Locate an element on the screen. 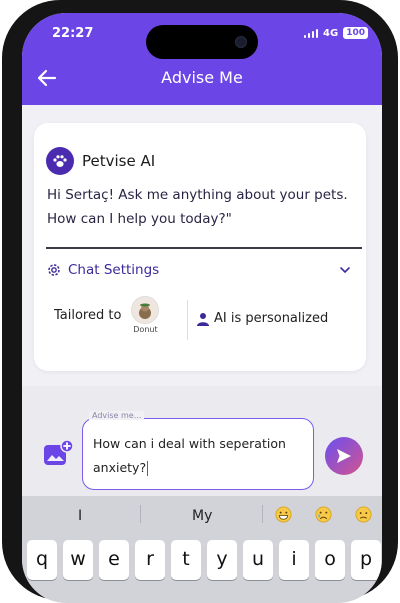 The image size is (400, 603). chat-settings-label: Chat Settings is located at coordinates (114, 270).